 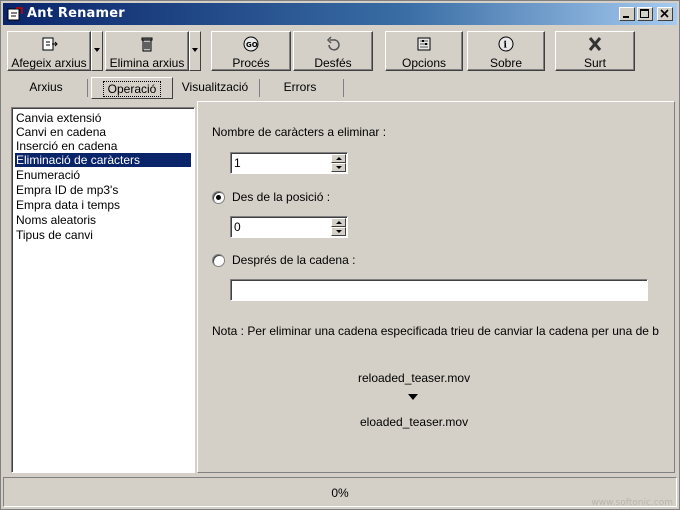 I want to click on go-icon: GO, so click(x=251, y=44).